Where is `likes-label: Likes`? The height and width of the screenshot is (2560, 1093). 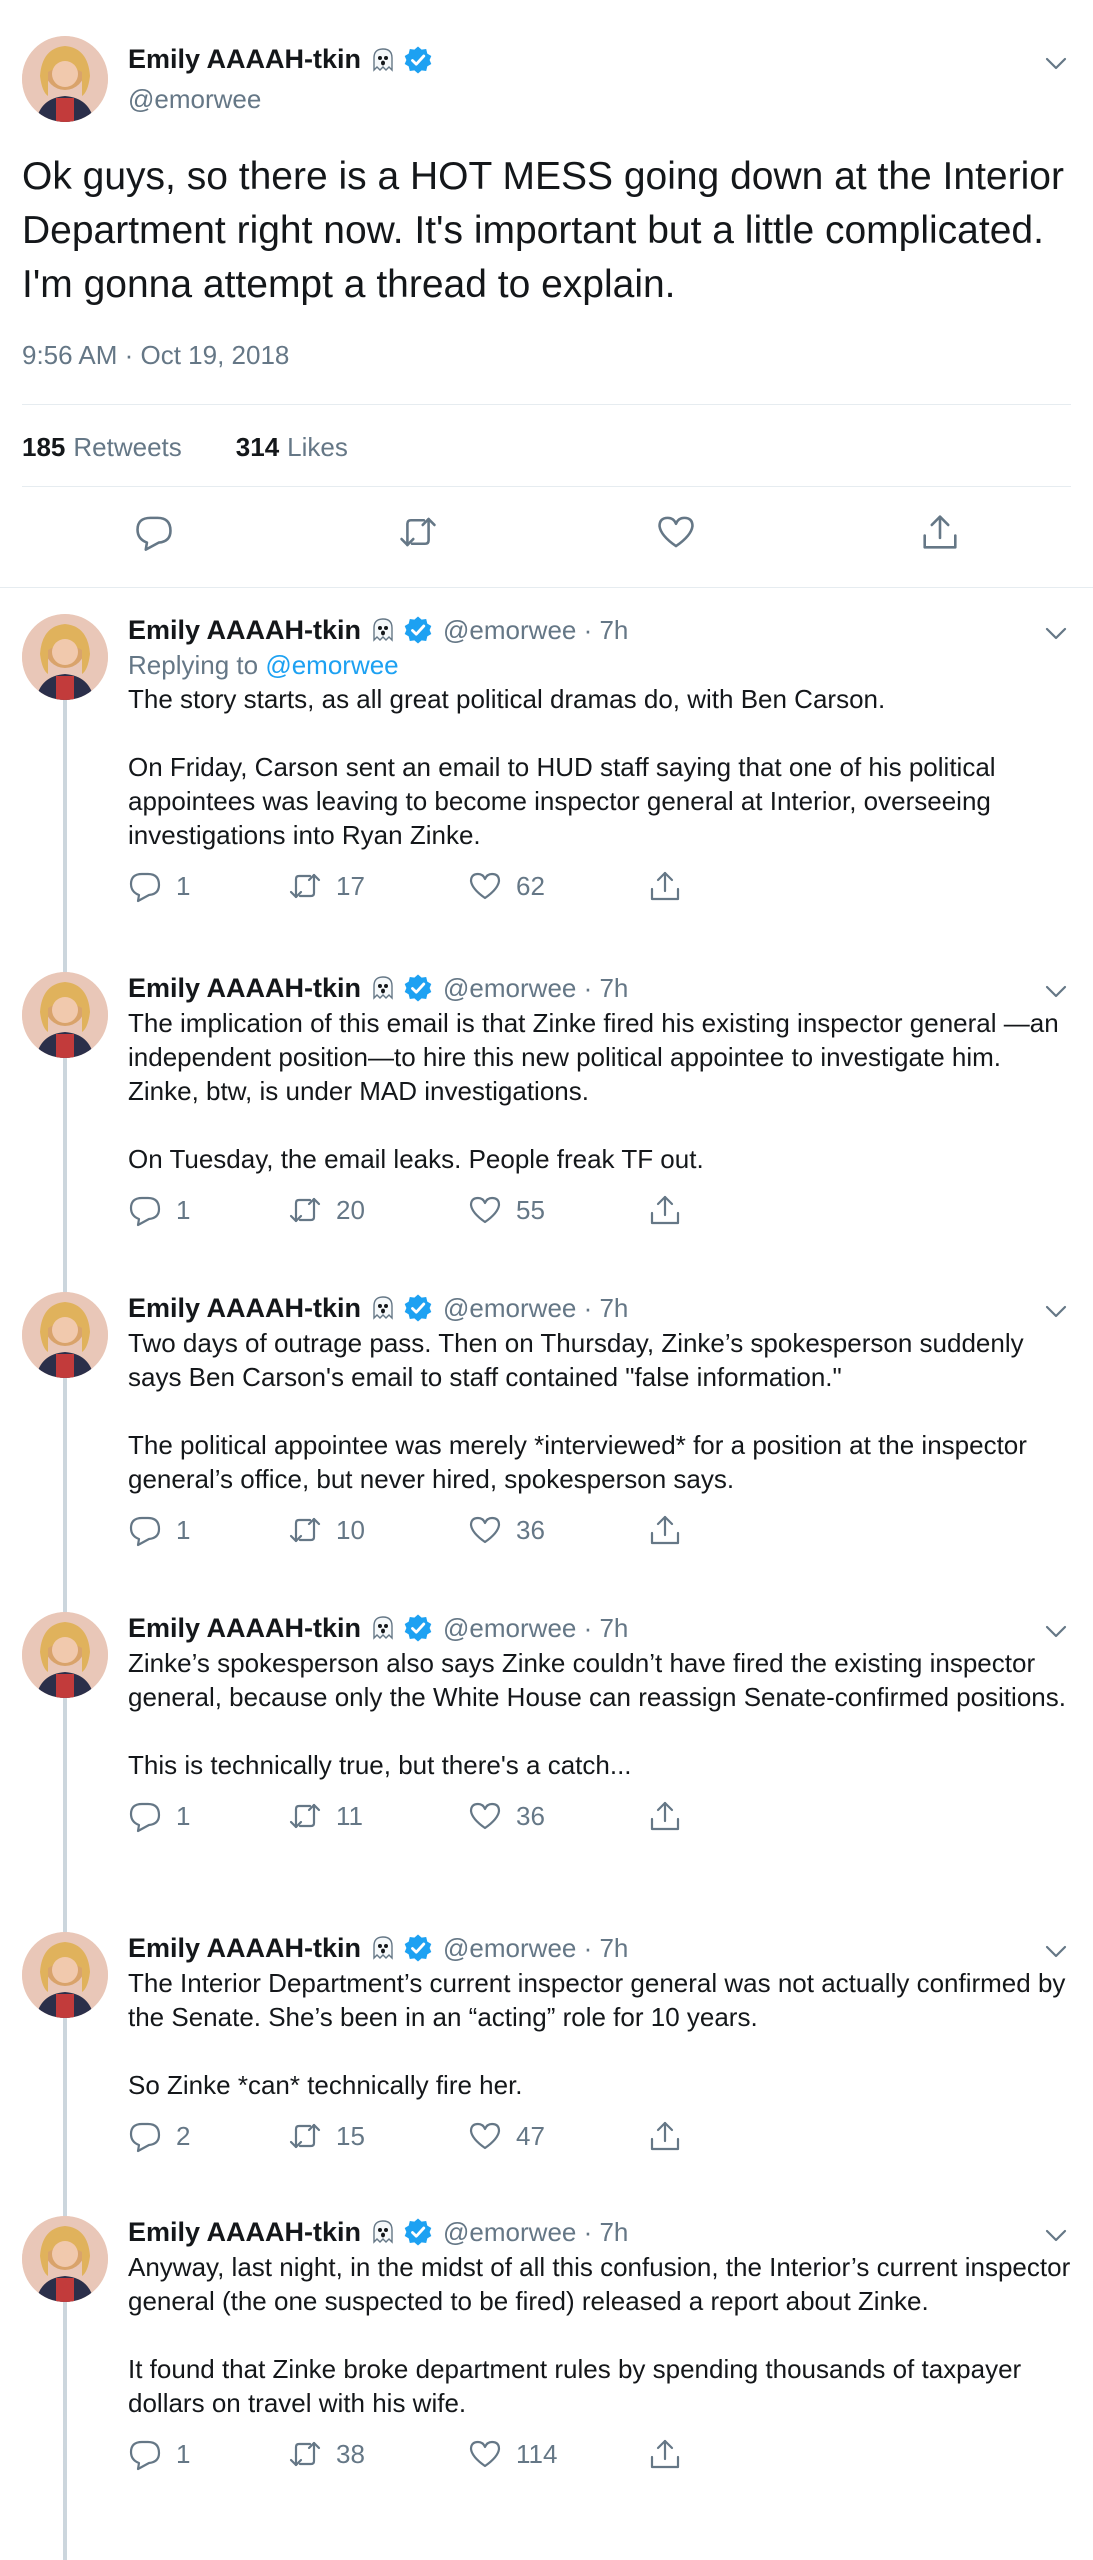
likes-label: Likes is located at coordinates (317, 447).